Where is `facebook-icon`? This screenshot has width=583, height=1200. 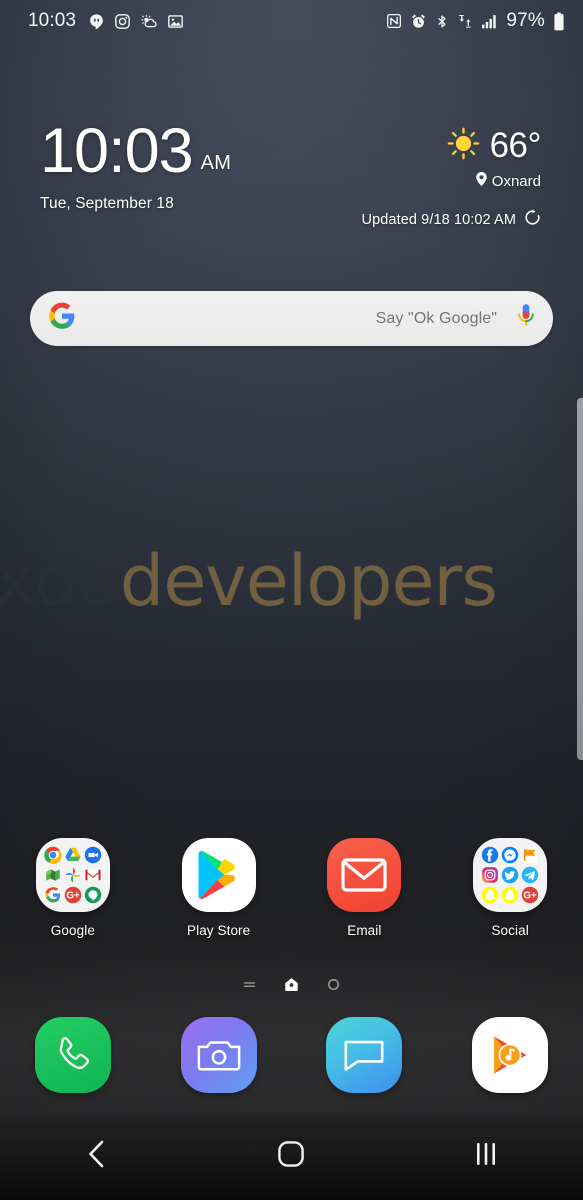 facebook-icon is located at coordinates (490, 855).